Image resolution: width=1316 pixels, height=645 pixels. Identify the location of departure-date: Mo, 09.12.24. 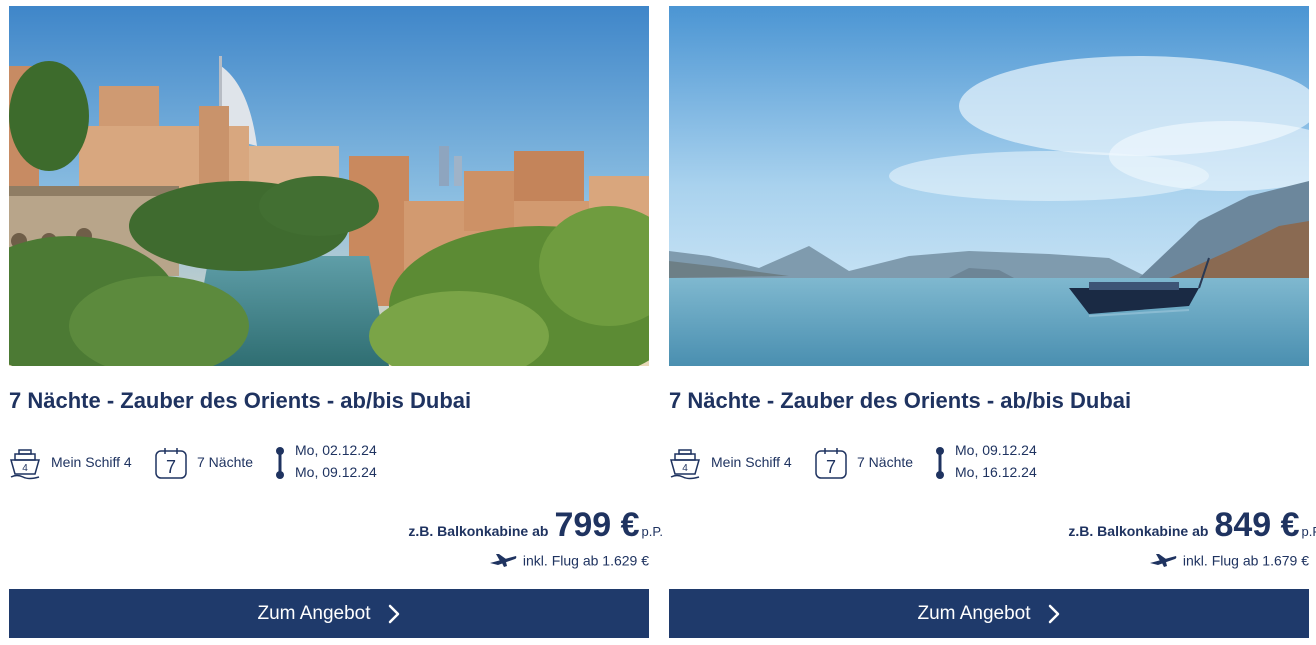
(996, 450).